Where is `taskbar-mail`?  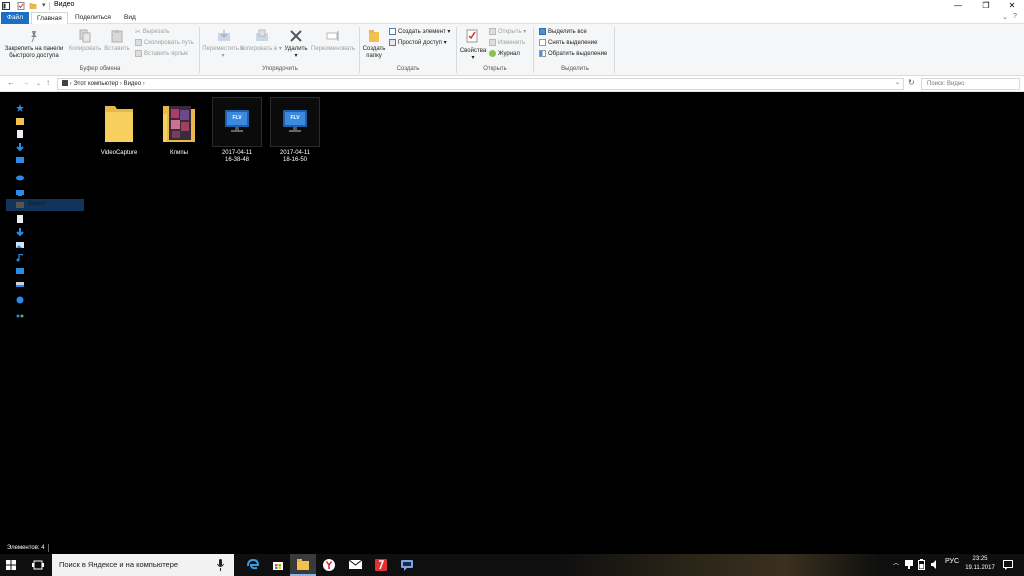 taskbar-mail is located at coordinates (355, 565).